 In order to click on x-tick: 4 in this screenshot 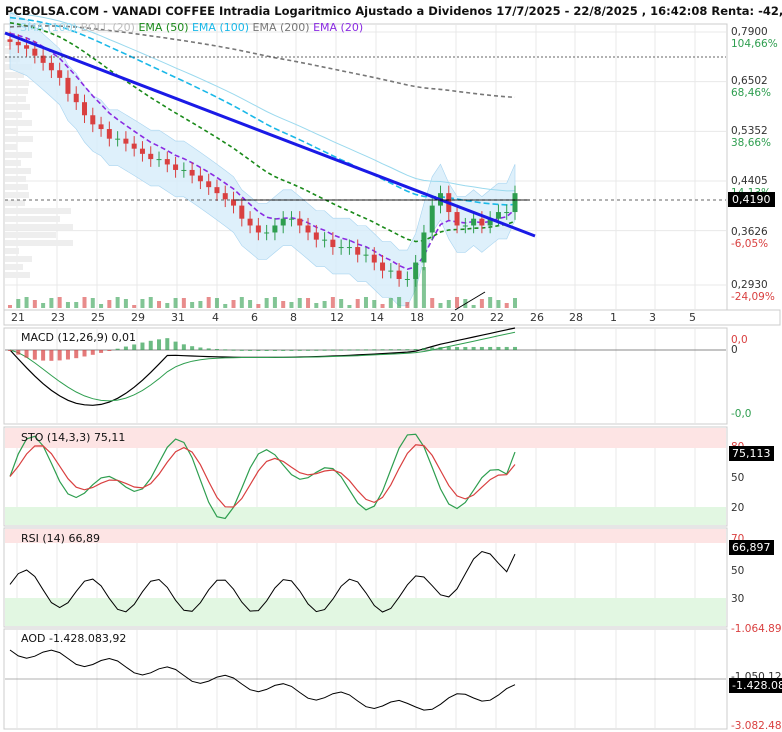, I will do `click(215, 317)`.